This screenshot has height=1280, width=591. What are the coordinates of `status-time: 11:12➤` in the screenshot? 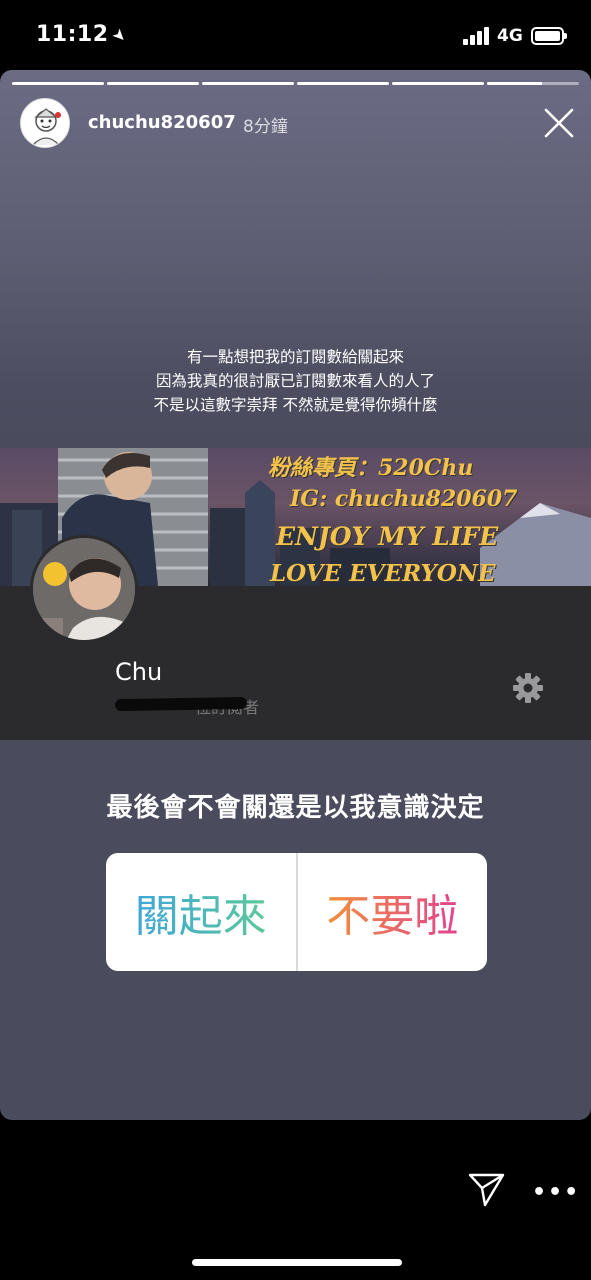 It's located at (83, 34).